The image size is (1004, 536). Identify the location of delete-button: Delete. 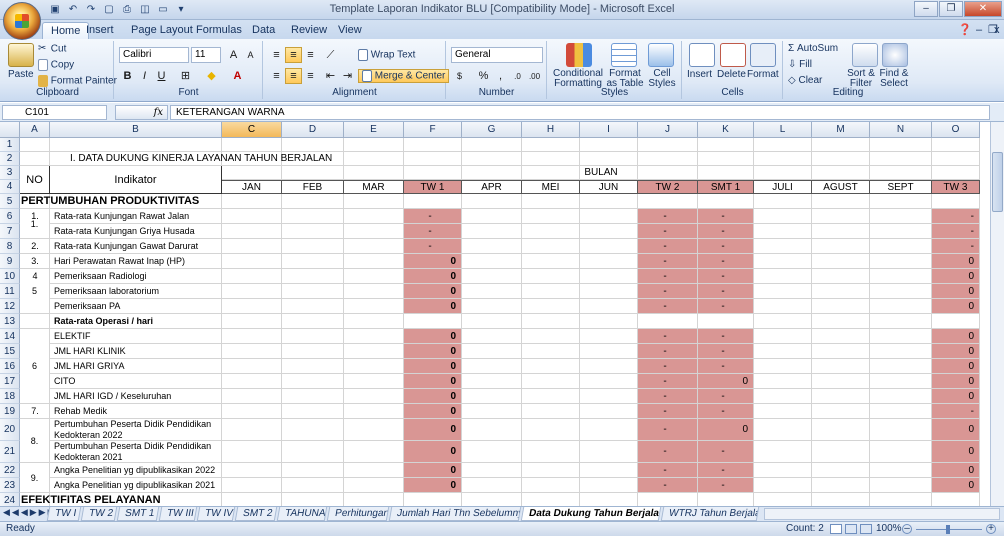
(731, 74).